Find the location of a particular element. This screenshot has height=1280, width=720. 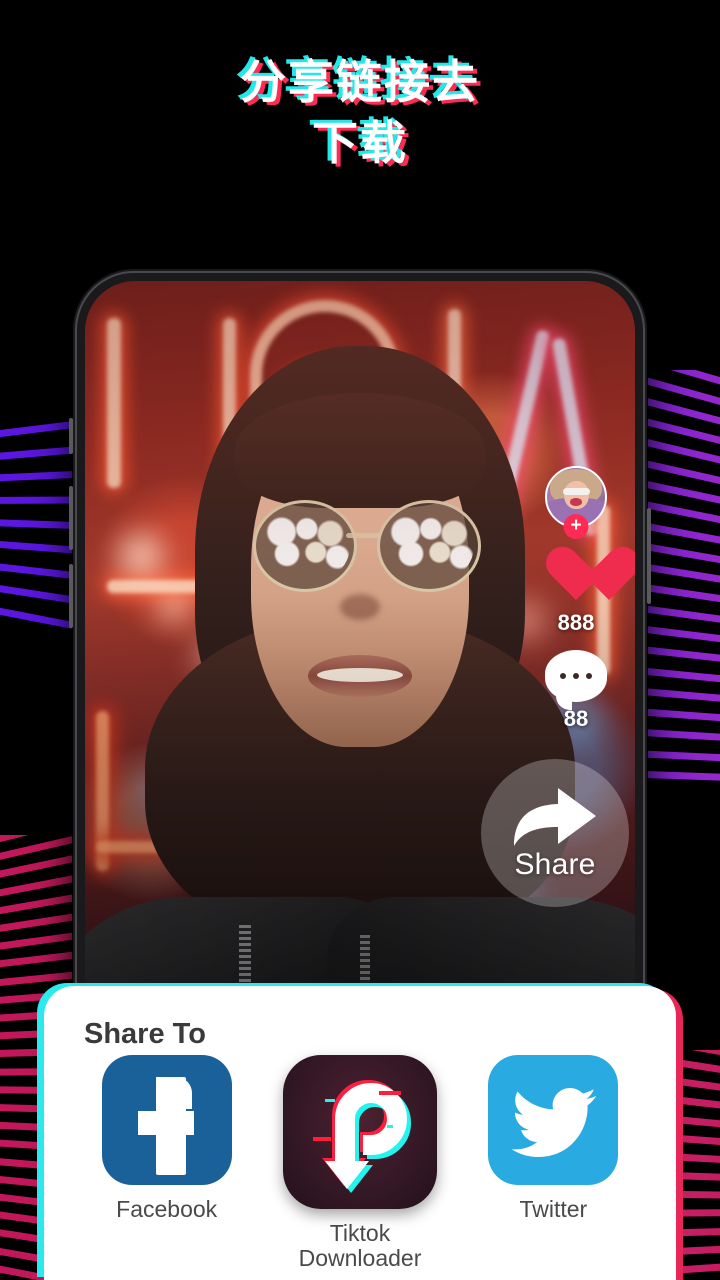

headline-line-2: 下载 is located at coordinates (360, 142).